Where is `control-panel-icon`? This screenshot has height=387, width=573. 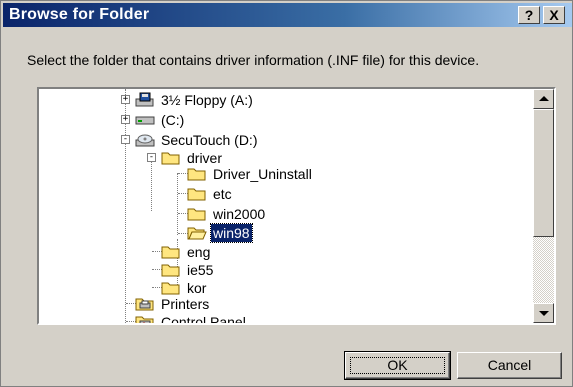
control-panel-icon is located at coordinates (144, 319).